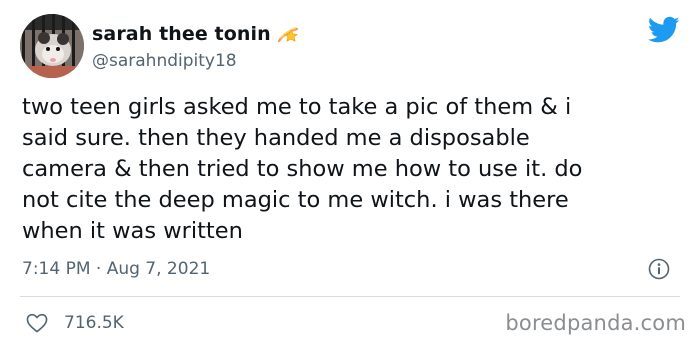  I want to click on avatar, so click(52, 46).